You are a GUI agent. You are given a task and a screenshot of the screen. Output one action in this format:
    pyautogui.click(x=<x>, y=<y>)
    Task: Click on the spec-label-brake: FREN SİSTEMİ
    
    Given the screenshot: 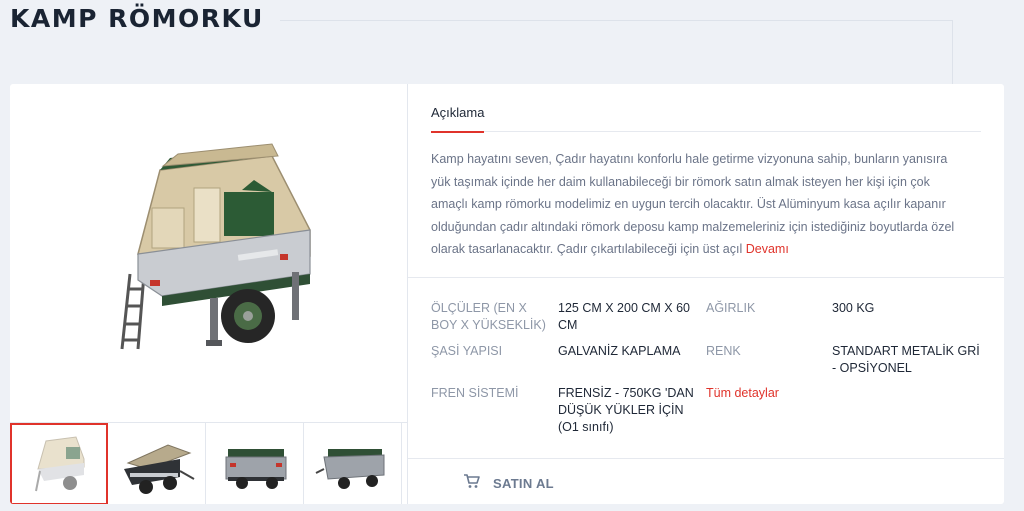 What is the action you would take?
    pyautogui.click(x=475, y=393)
    